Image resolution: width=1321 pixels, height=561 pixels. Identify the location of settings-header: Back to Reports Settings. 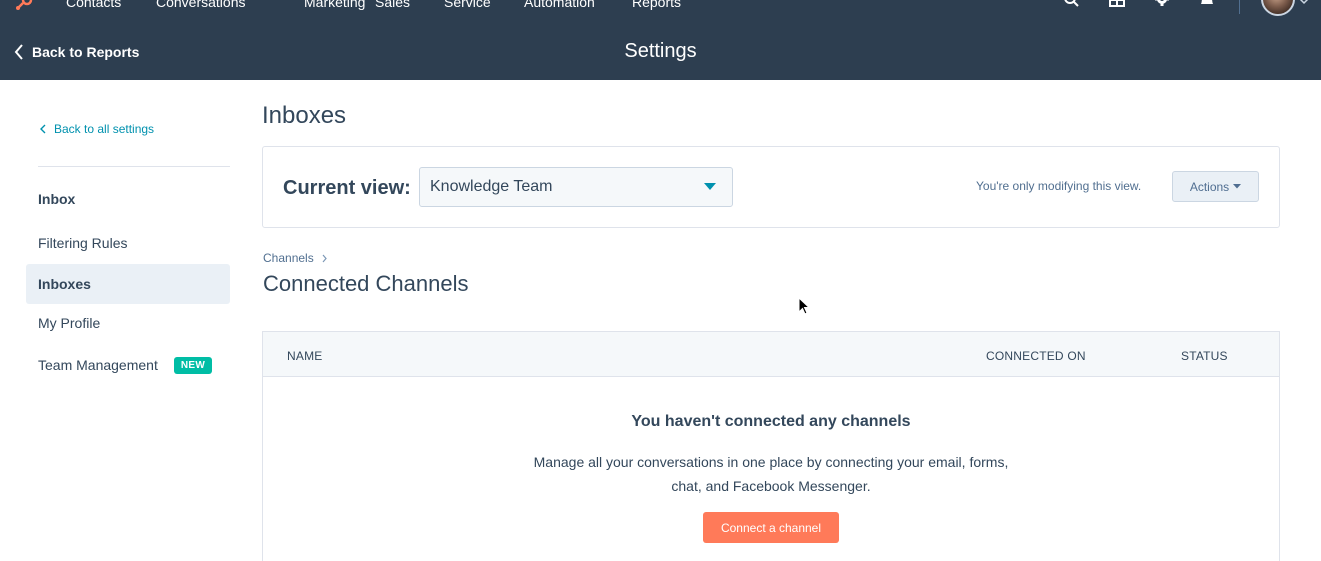
(660, 52).